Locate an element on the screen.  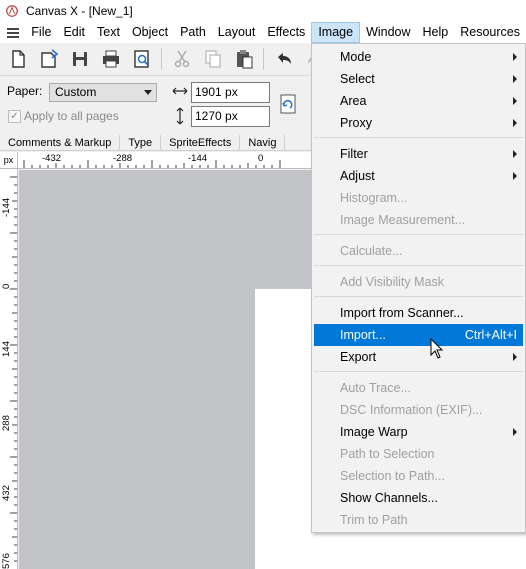
menu-item-trim-to-path: Trim to Path is located at coordinates (418, 520).